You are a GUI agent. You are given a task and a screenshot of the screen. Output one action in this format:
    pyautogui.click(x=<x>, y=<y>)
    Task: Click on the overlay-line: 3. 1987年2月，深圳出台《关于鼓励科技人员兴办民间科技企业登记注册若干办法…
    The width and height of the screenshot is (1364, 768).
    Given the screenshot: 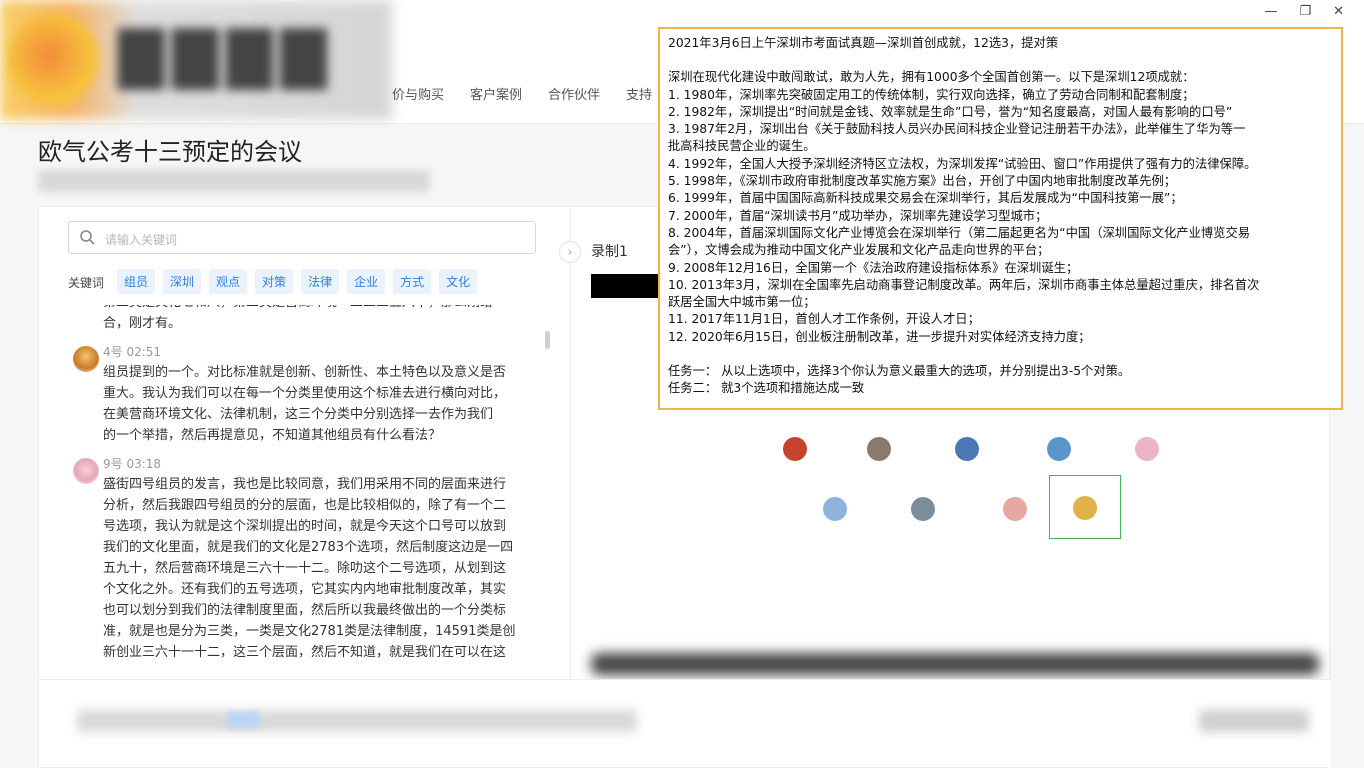 What is the action you would take?
    pyautogui.click(x=957, y=129)
    